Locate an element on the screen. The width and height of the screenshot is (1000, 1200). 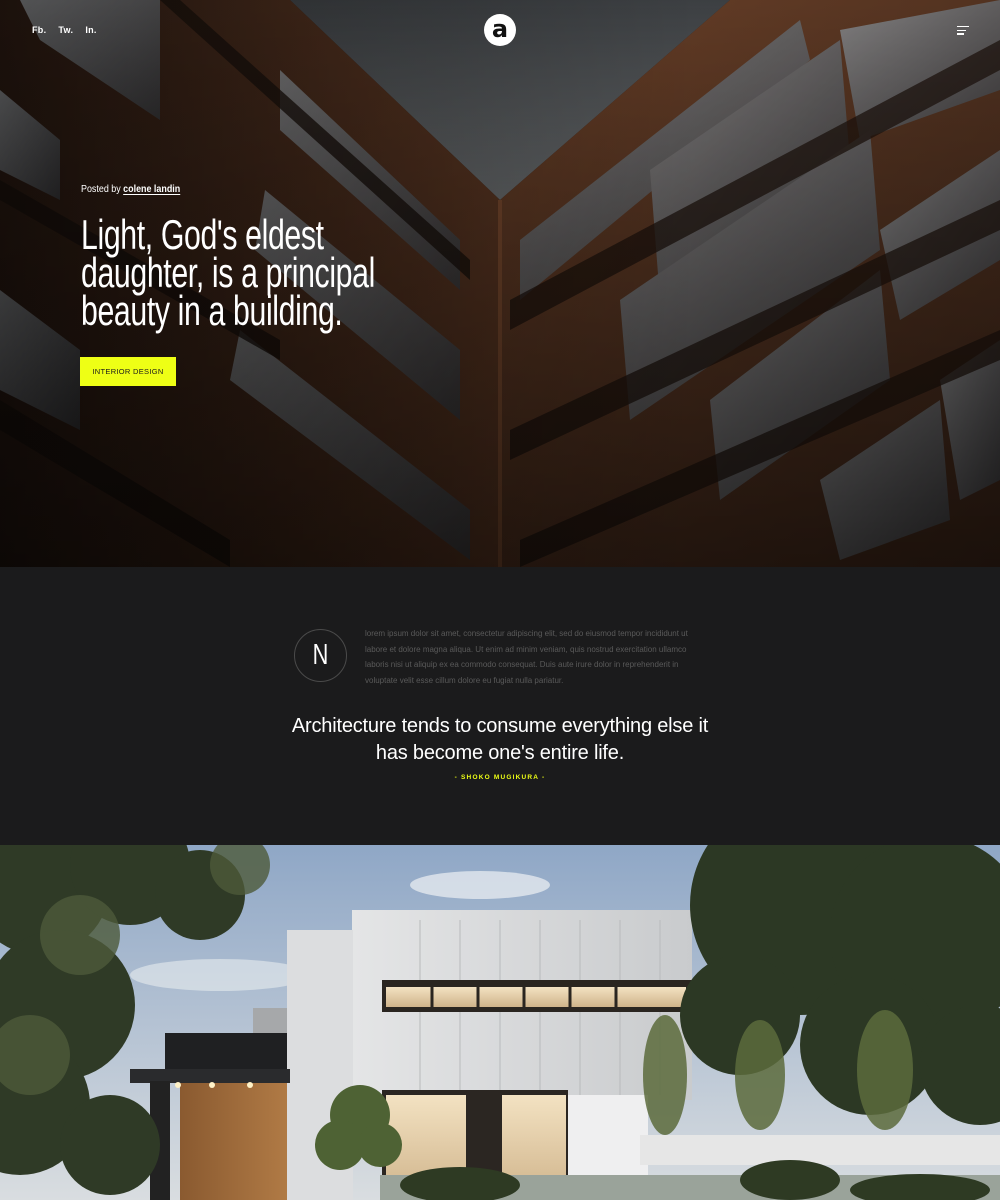
facebook-link: Fb. is located at coordinates (39, 30).